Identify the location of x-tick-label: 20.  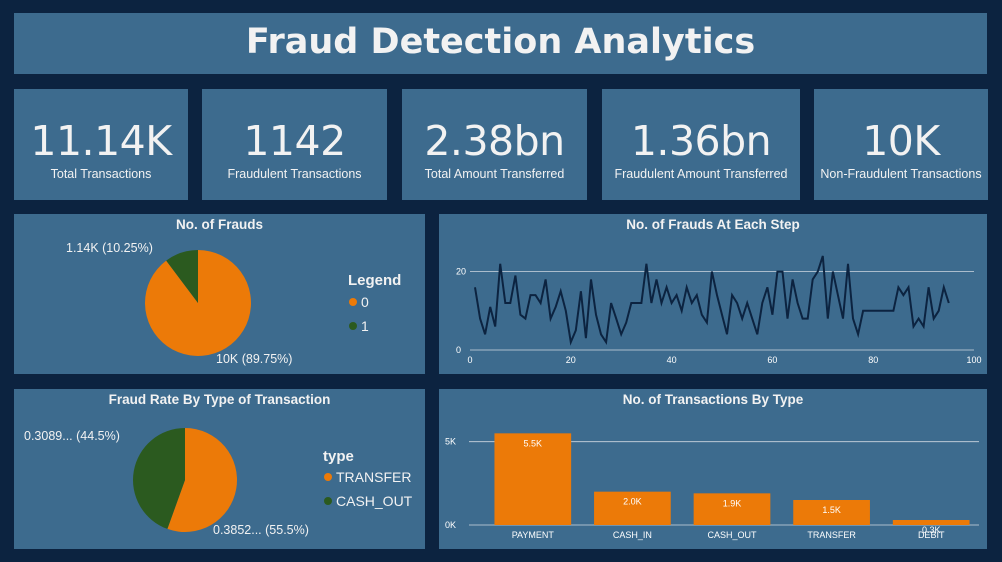
(571, 360).